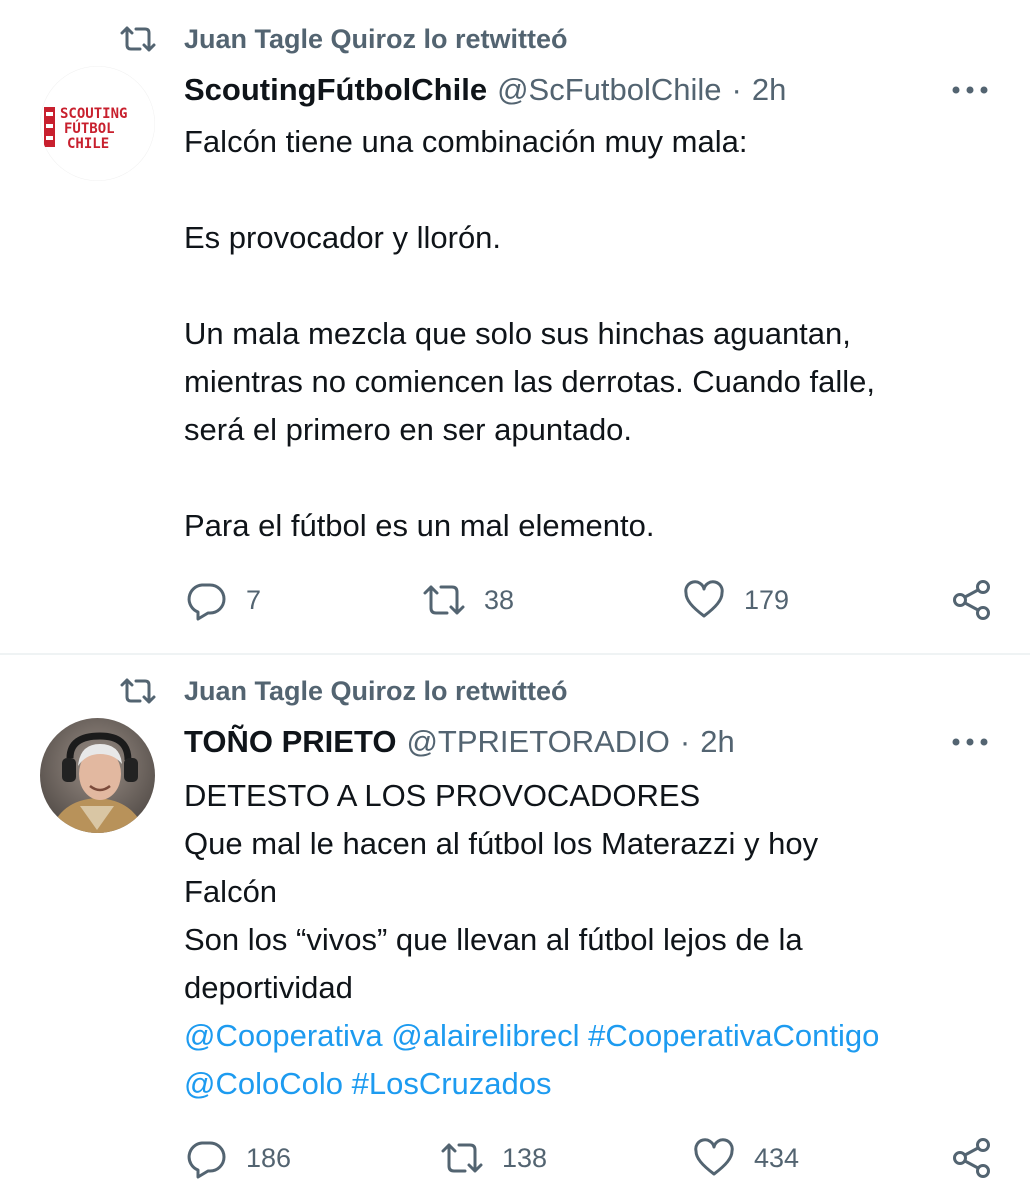  I want to click on tweet-header: TOÑO PRIETO @TPRIETORADIO · 2h, so click(459, 742).